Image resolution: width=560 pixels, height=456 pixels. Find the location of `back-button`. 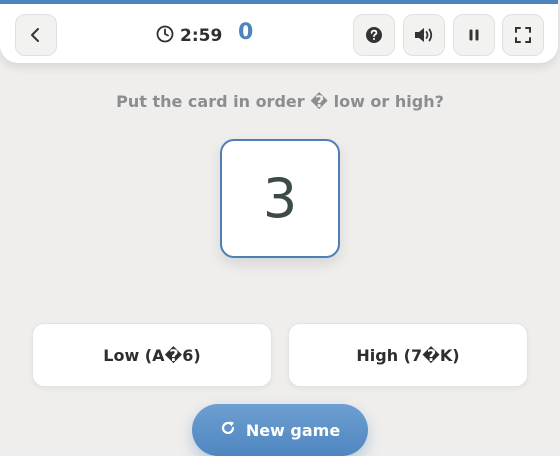

back-button is located at coordinates (36, 35).